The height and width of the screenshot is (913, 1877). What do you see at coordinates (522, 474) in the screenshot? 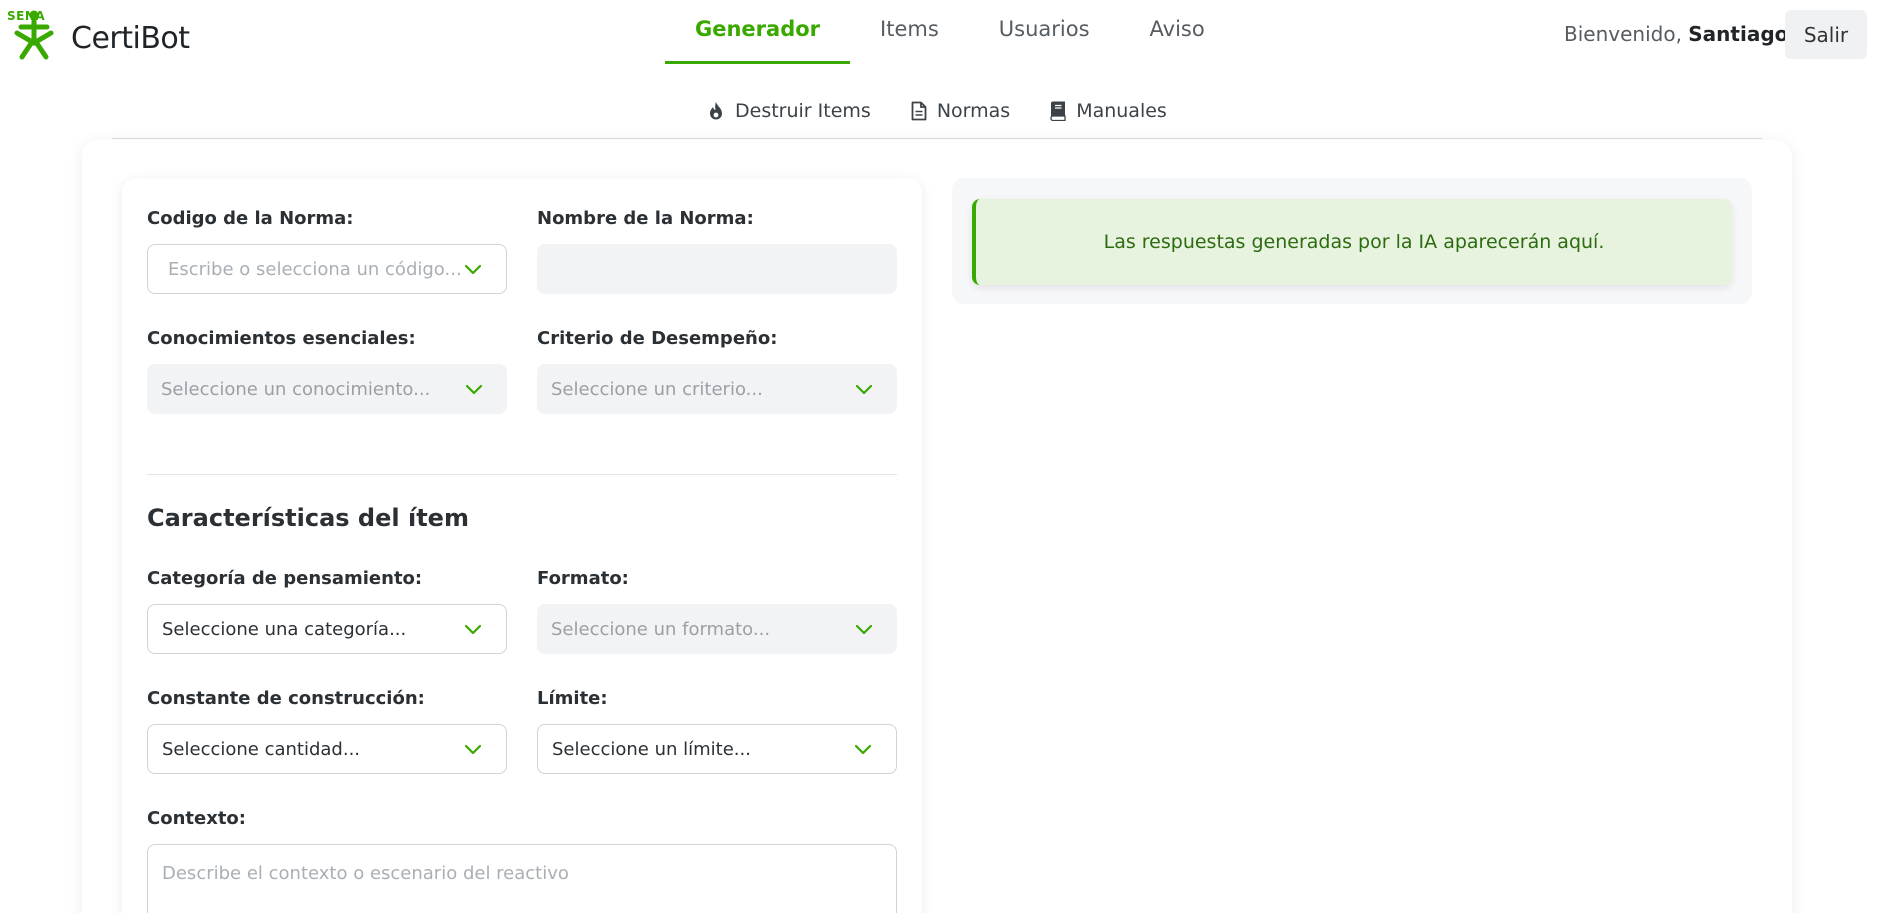
I see `section-divider` at bounding box center [522, 474].